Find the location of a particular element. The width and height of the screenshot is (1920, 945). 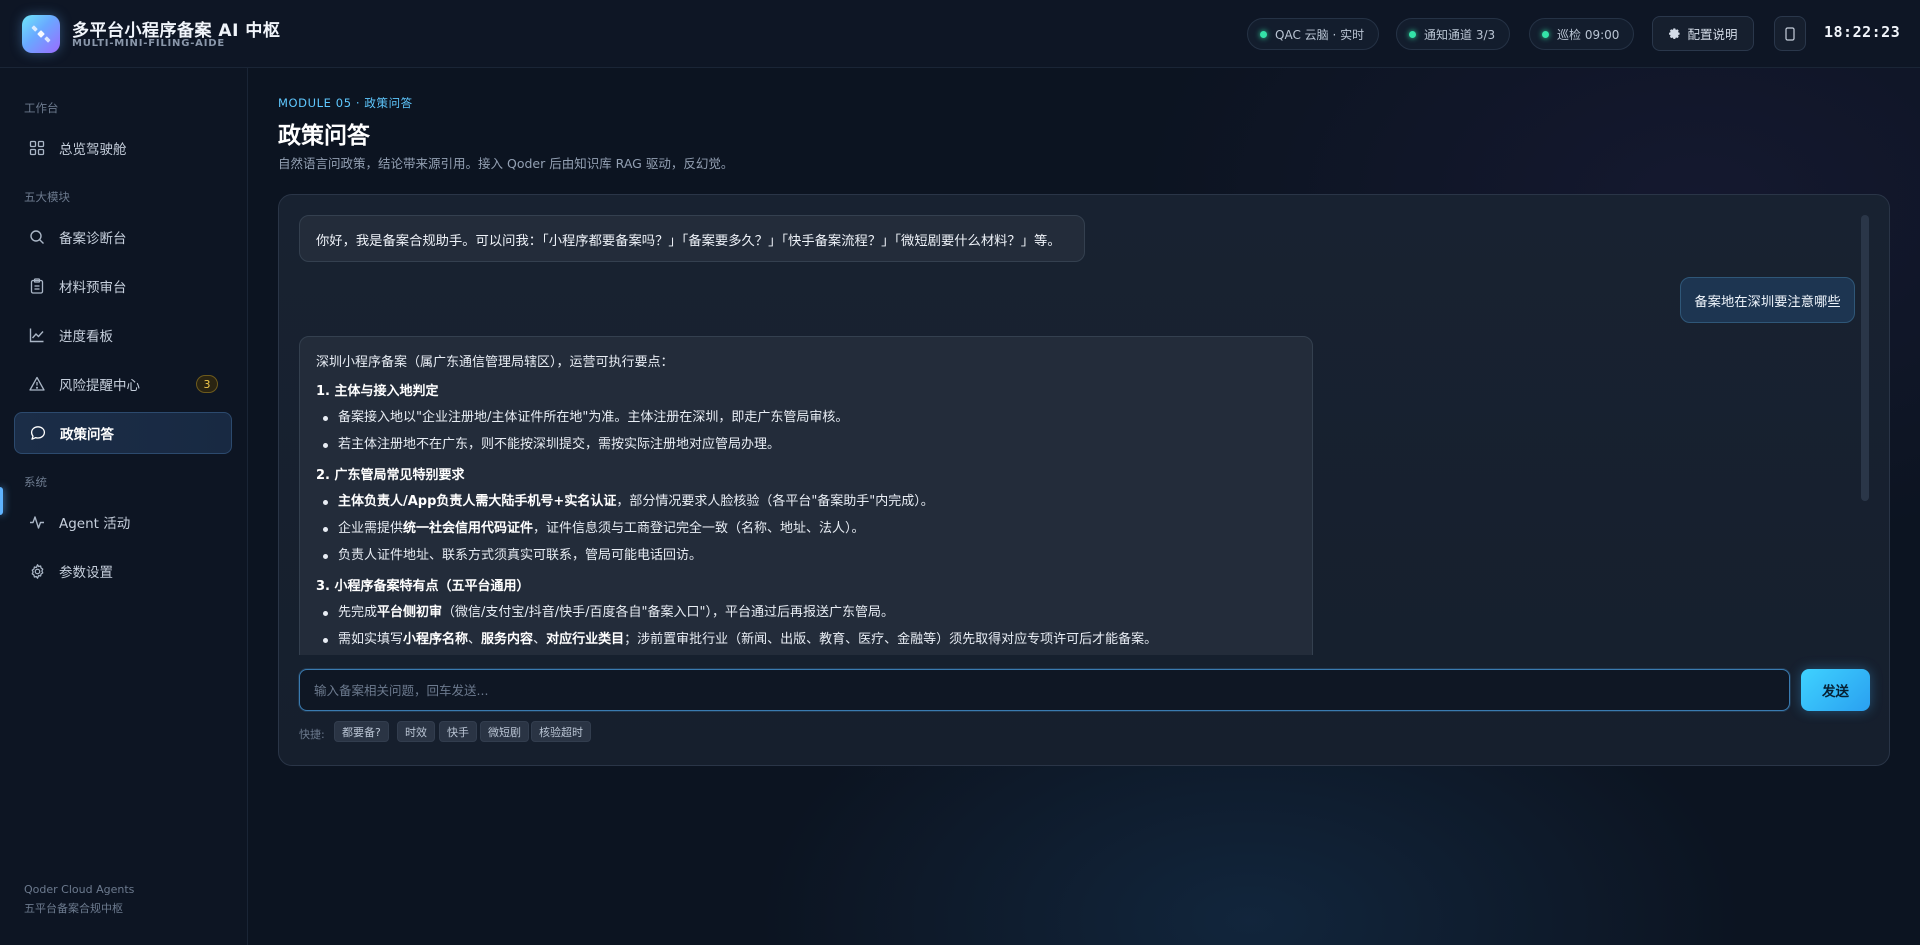

warning-icon is located at coordinates (37, 384).